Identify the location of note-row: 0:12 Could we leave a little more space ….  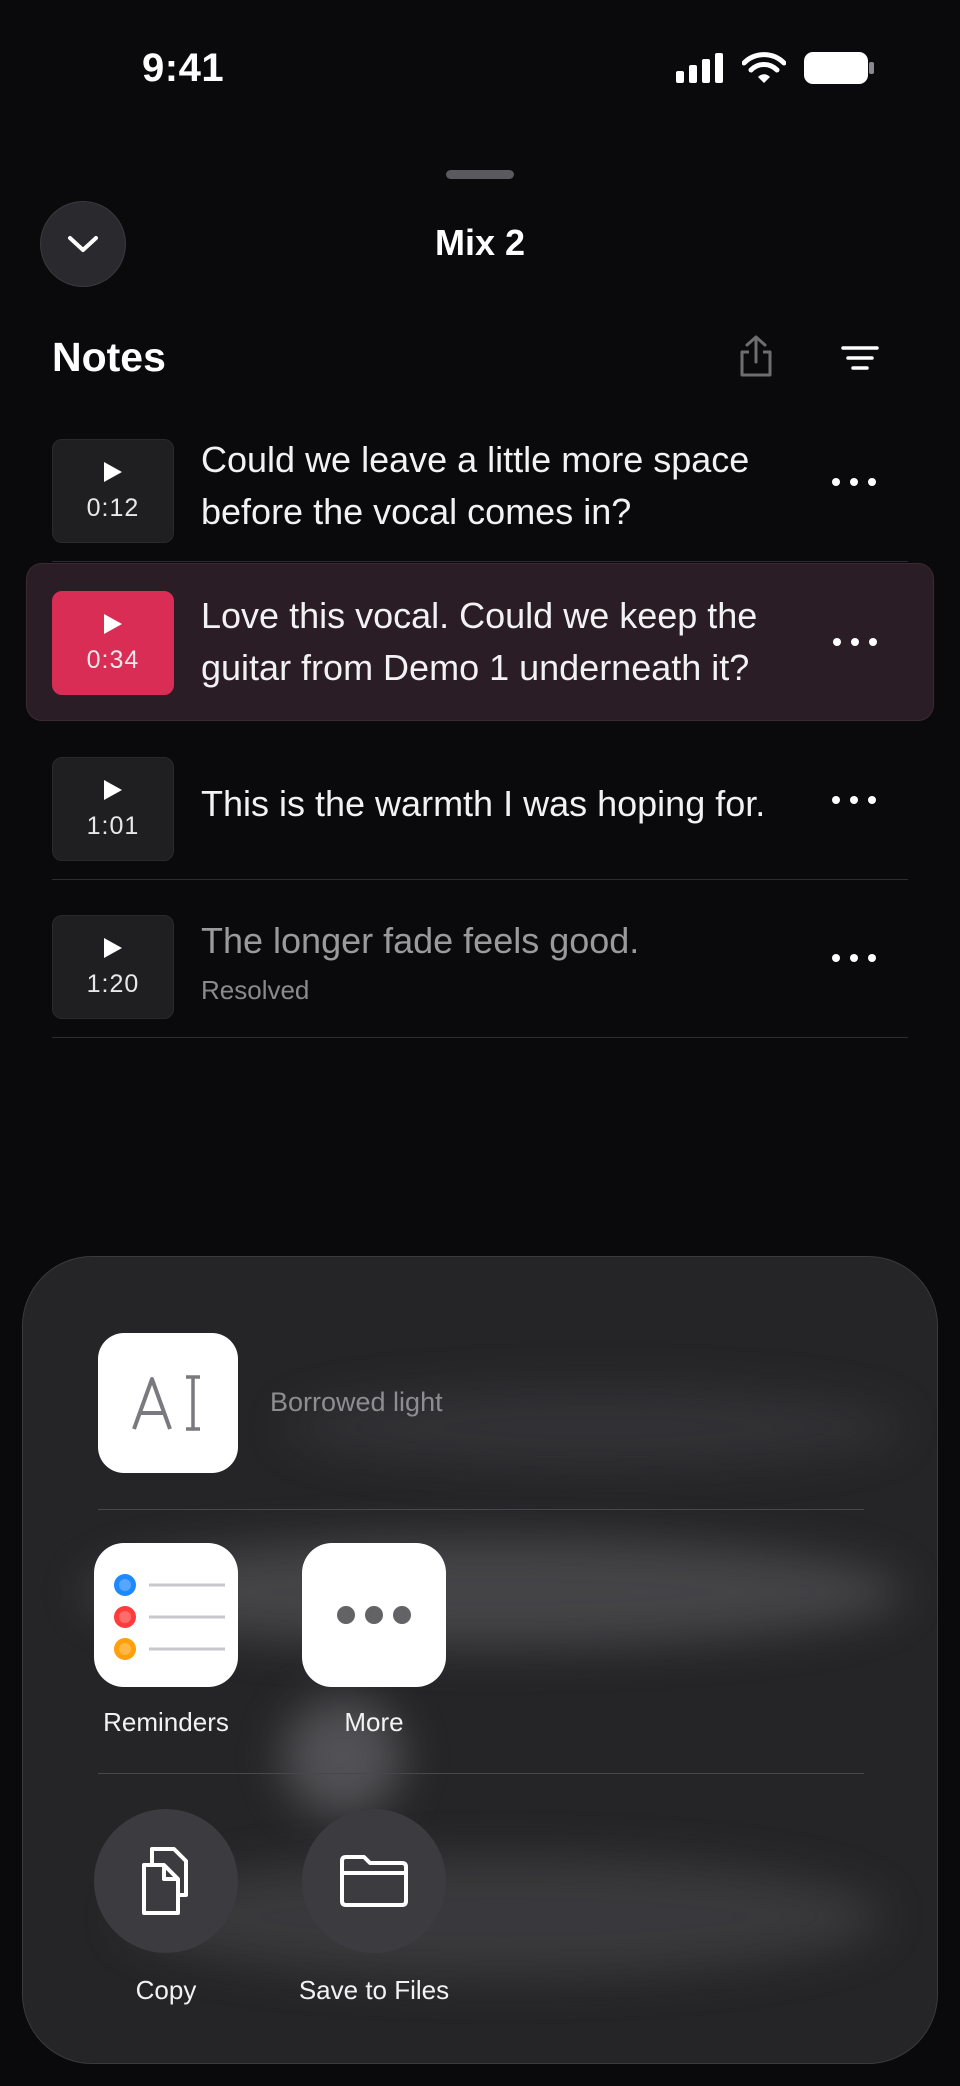
(480, 483).